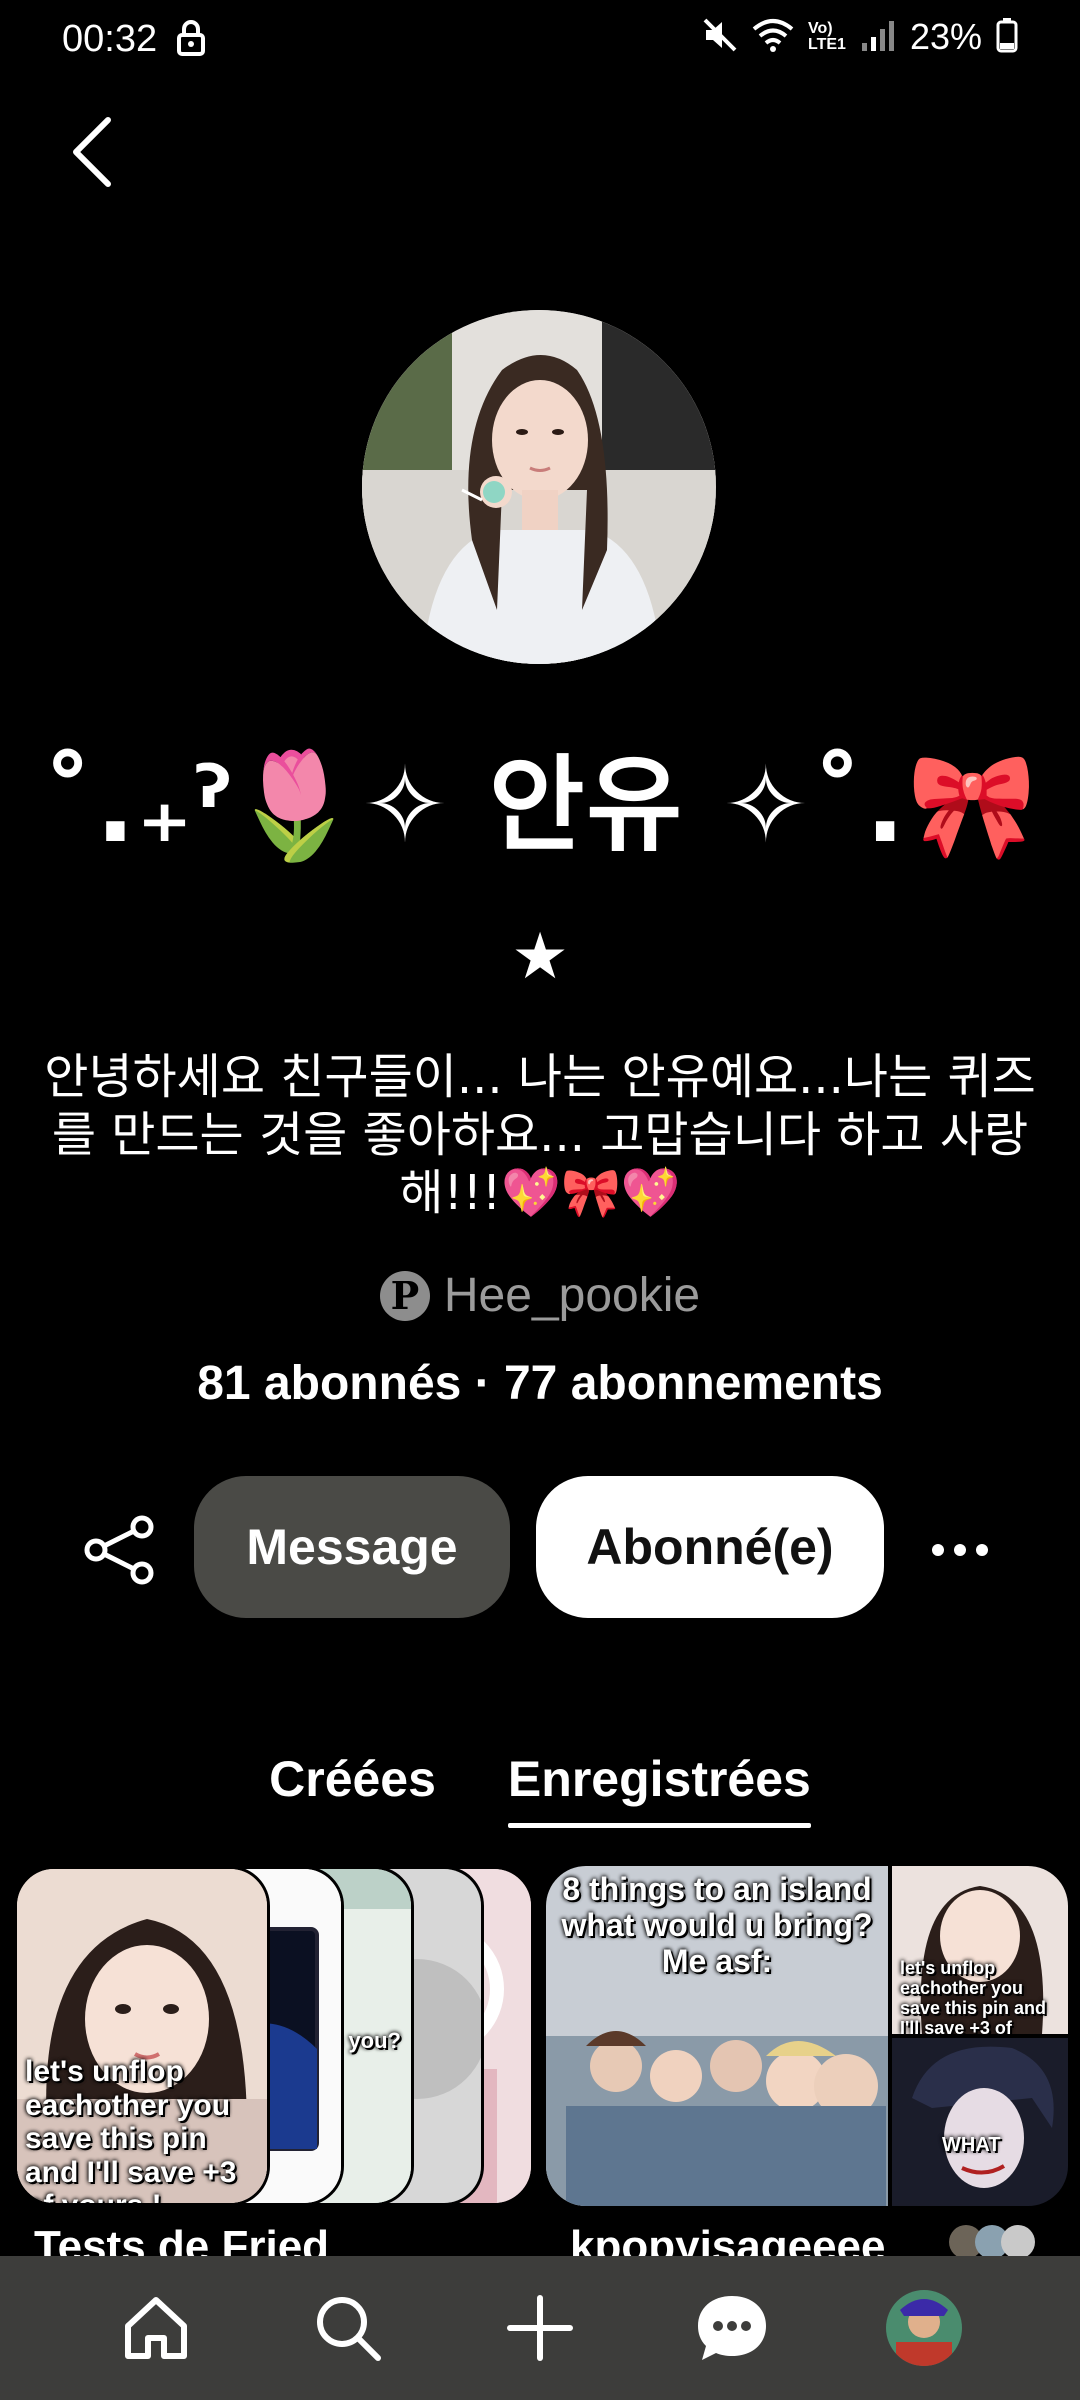 The image size is (1080, 2400). What do you see at coordinates (720, 37) in the screenshot?
I see `mute-icon` at bounding box center [720, 37].